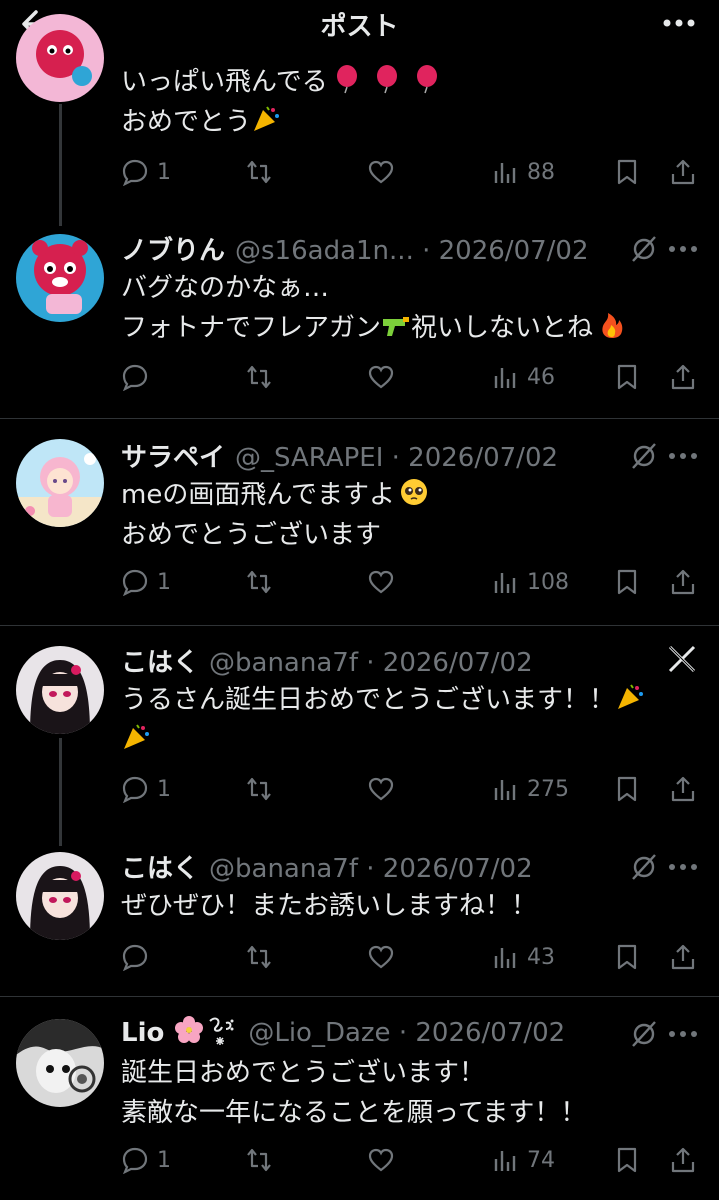 Image resolution: width=719 pixels, height=1200 pixels. Describe the element at coordinates (505, 790) in the screenshot. I see `views-icon` at that location.